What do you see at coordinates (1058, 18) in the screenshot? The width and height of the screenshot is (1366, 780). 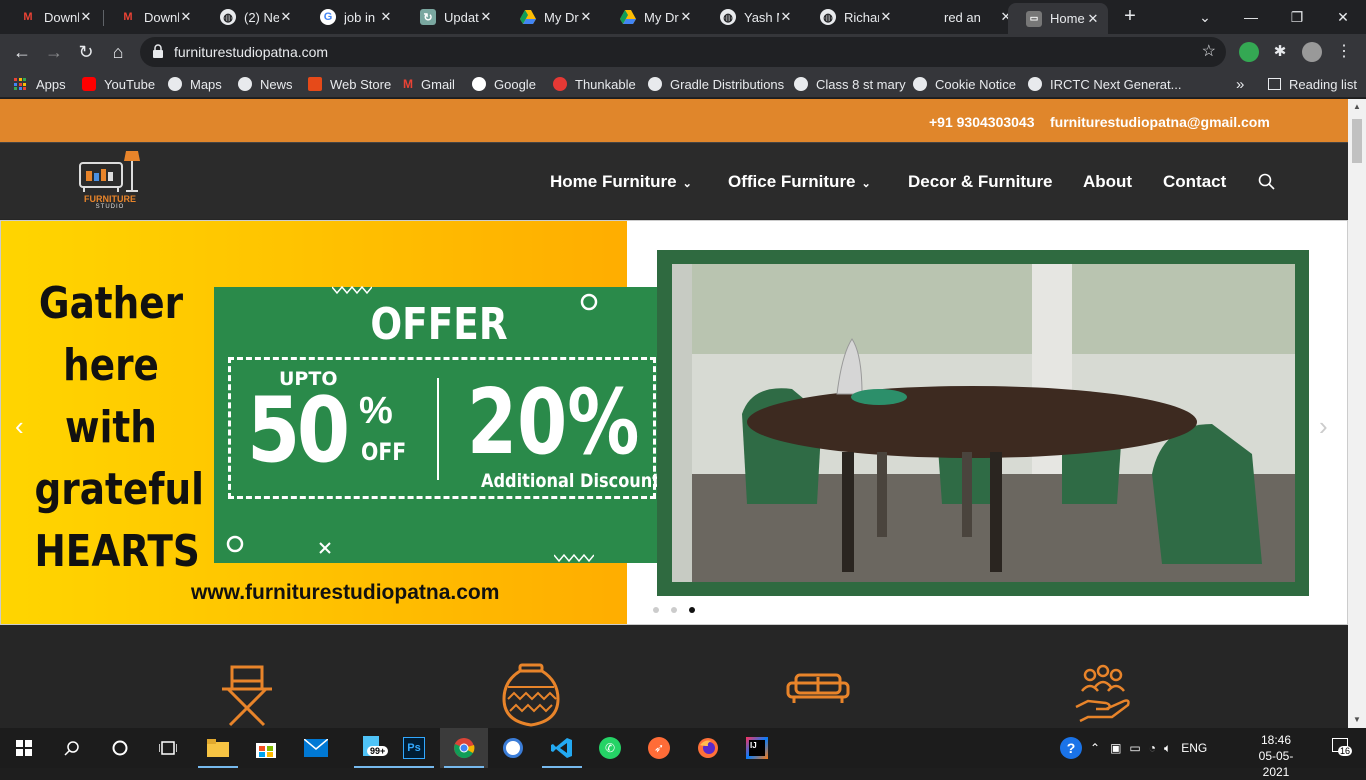 I see `browser-tab-active: ▭ Home ✕` at bounding box center [1058, 18].